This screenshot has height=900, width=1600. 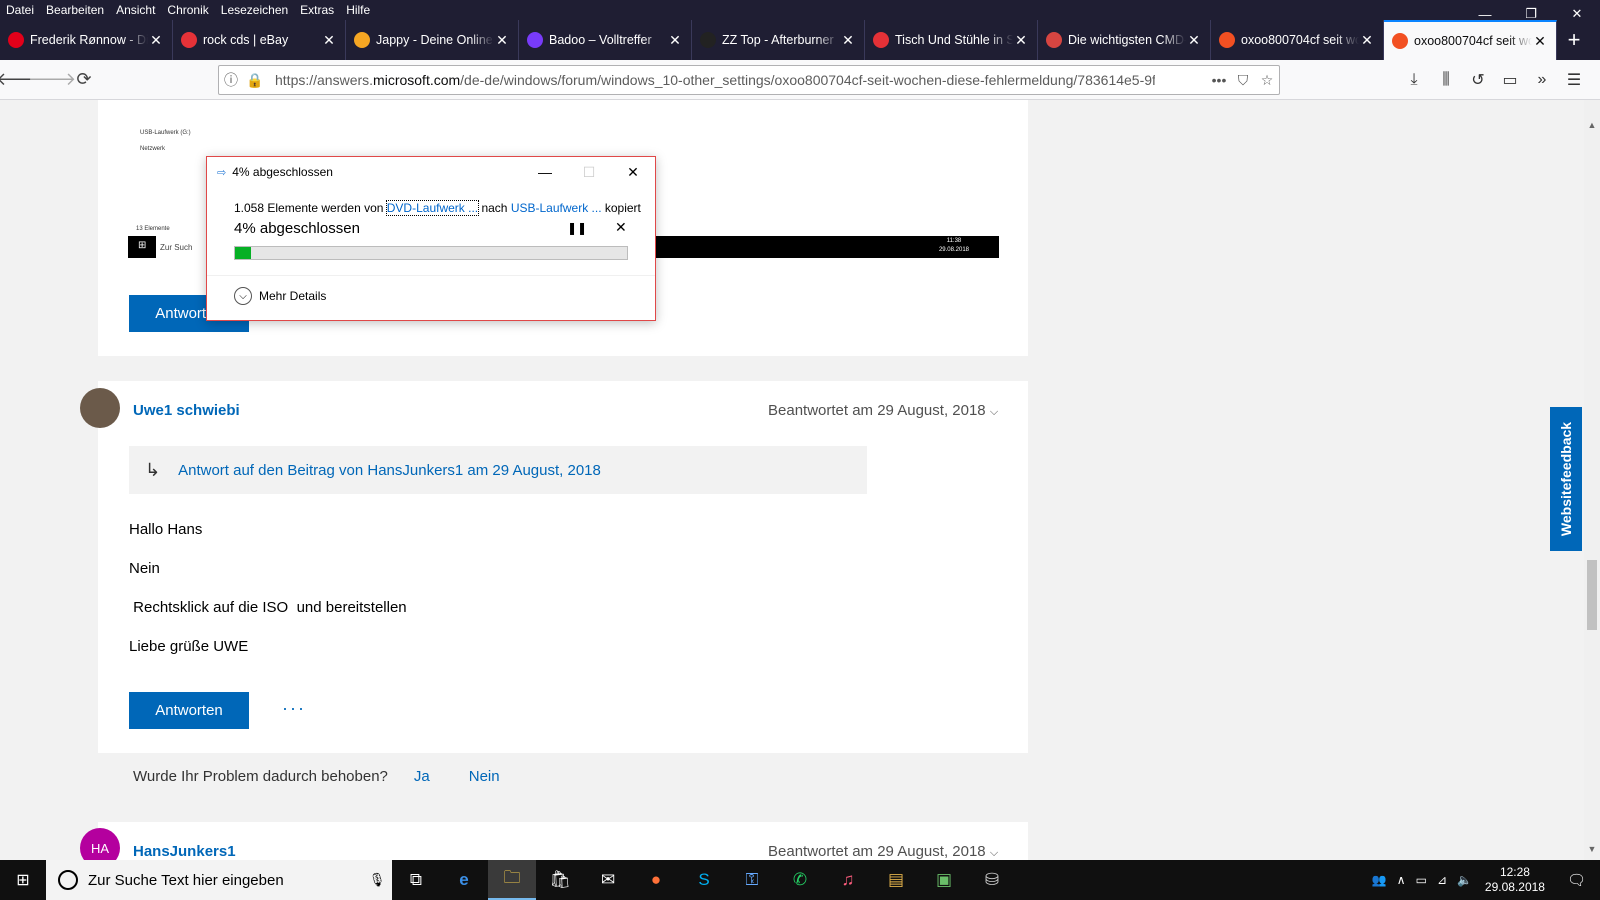 I want to click on itunes-icon: ♫, so click(x=848, y=880).